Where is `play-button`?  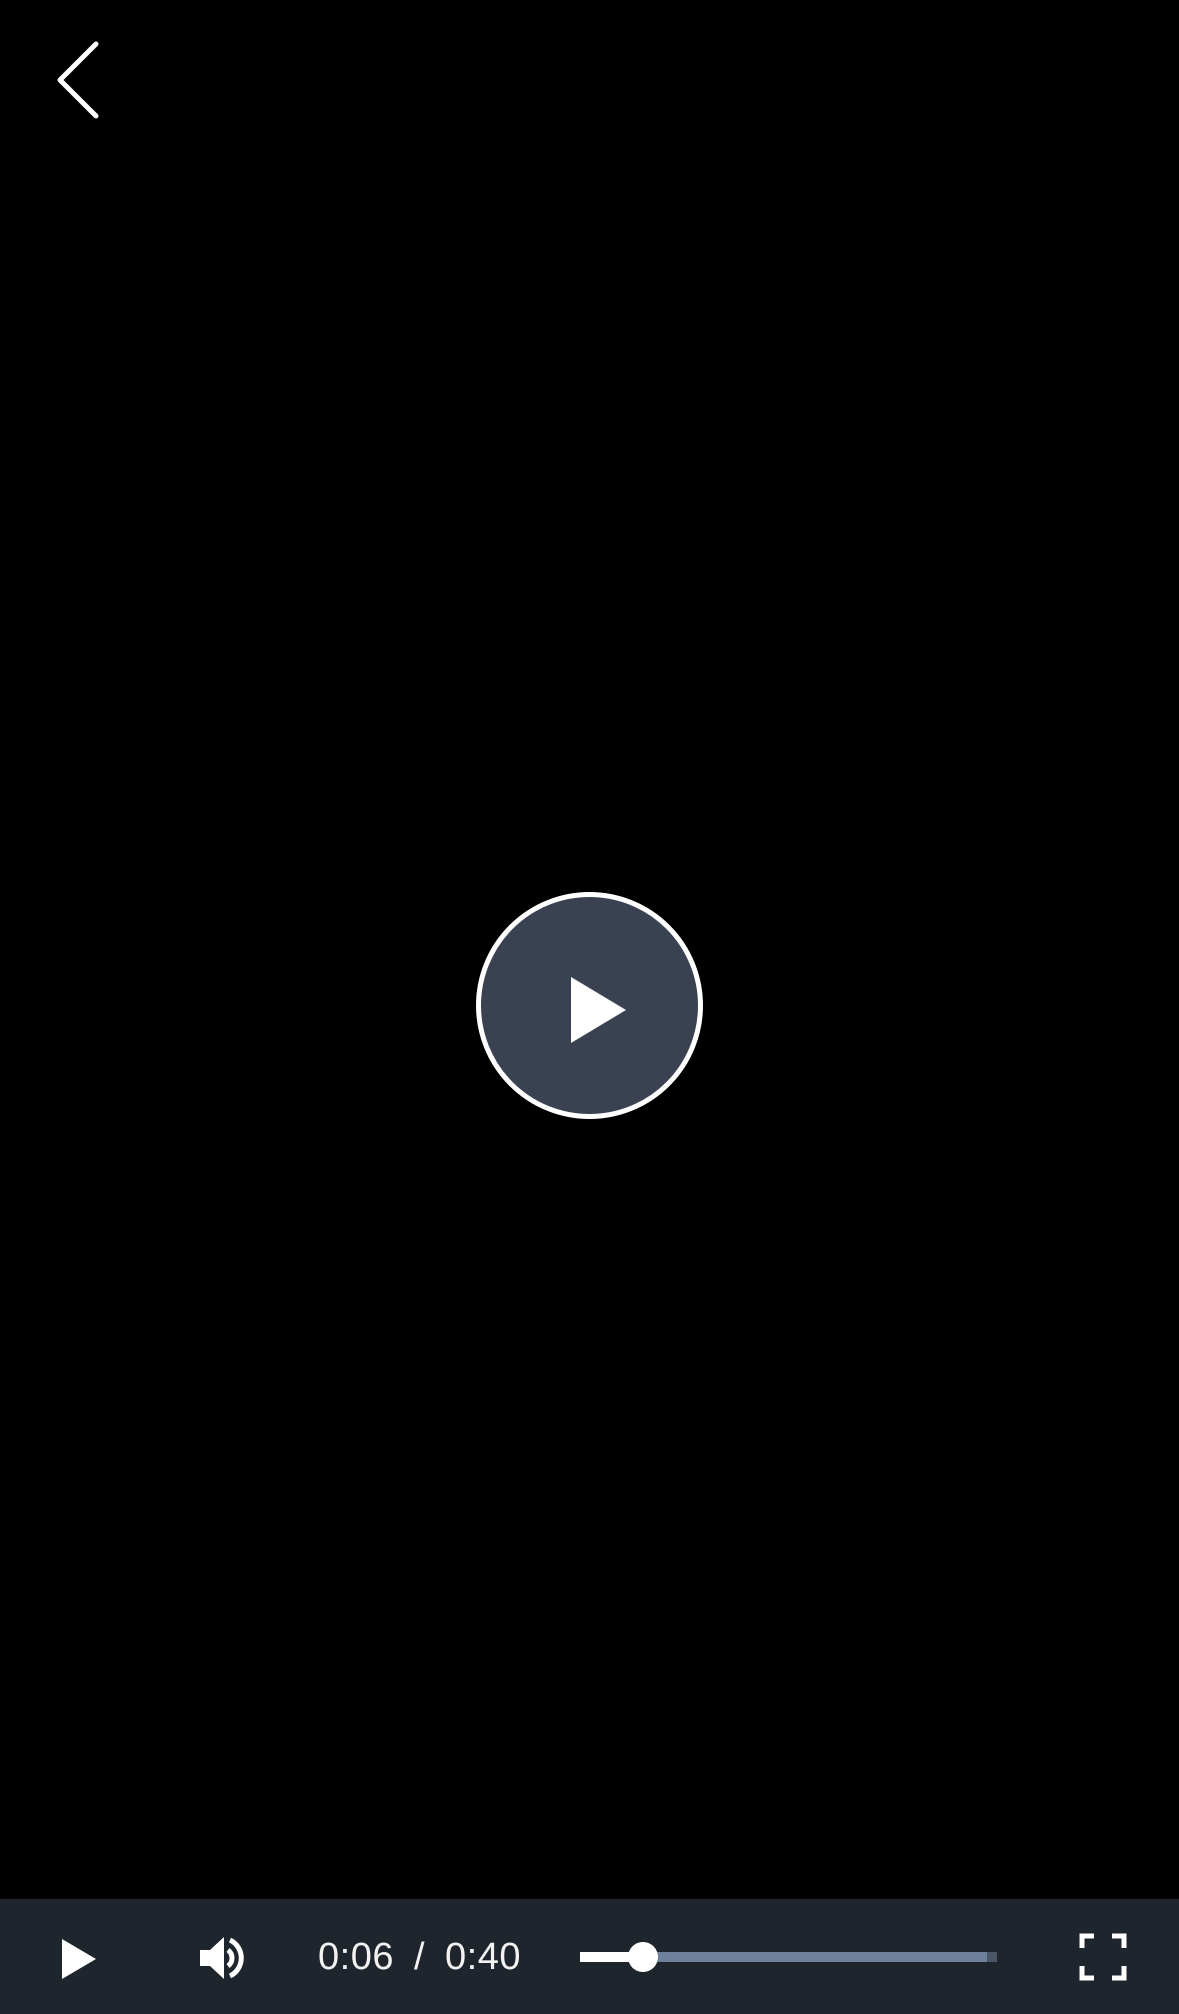
play-button is located at coordinates (78, 1959).